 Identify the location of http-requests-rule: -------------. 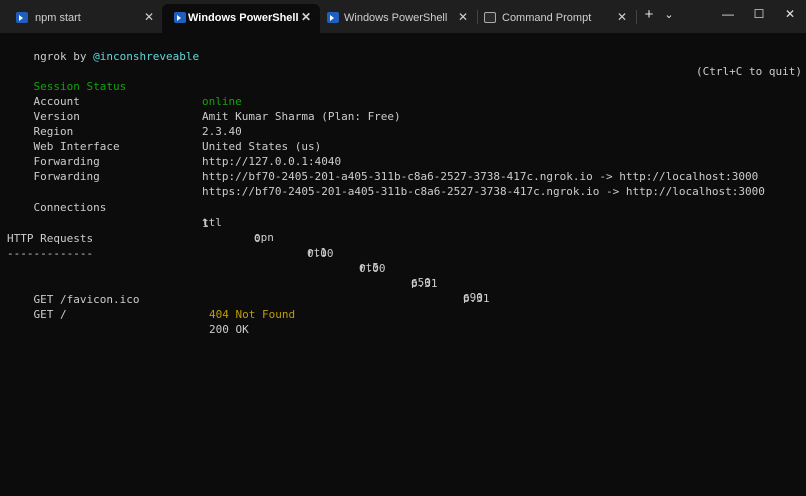
(50, 253).